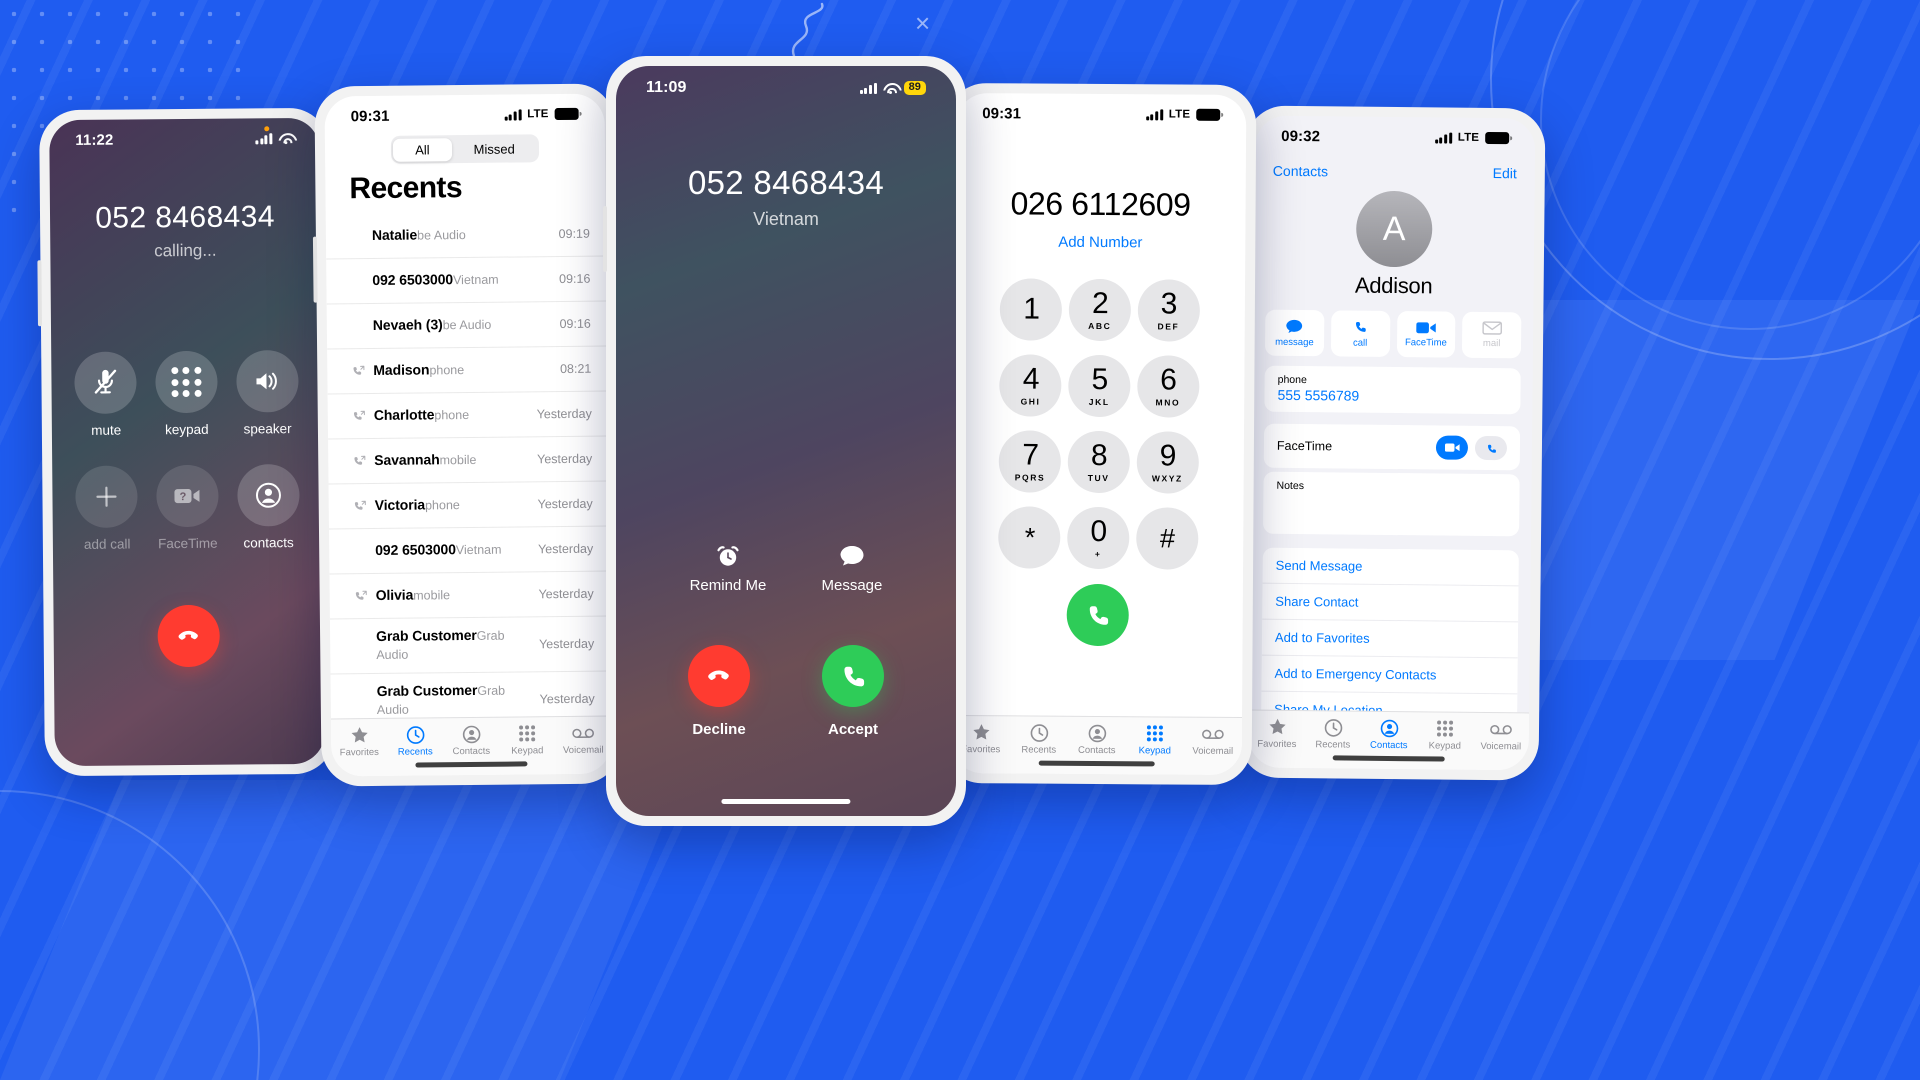 This screenshot has height=1080, width=1920. I want to click on remind-me-button: Remind Me, so click(728, 568).